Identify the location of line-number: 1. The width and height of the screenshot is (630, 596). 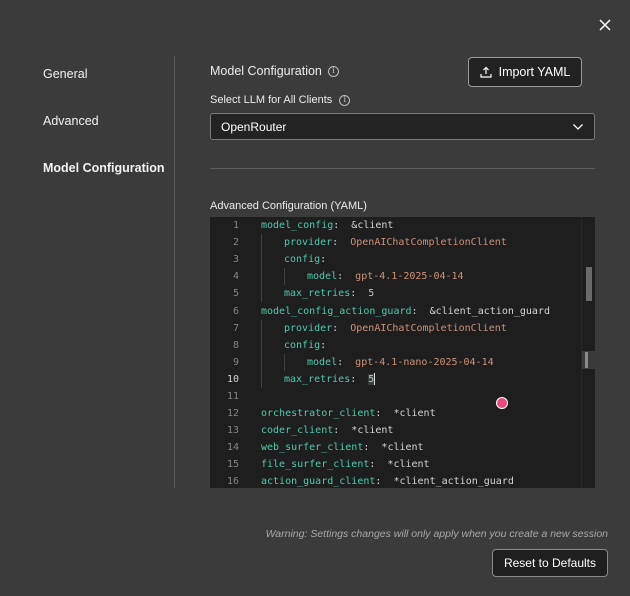
(235, 226).